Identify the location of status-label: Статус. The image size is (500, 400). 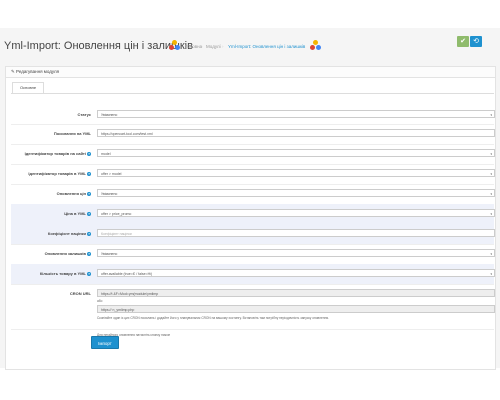
(84, 114).